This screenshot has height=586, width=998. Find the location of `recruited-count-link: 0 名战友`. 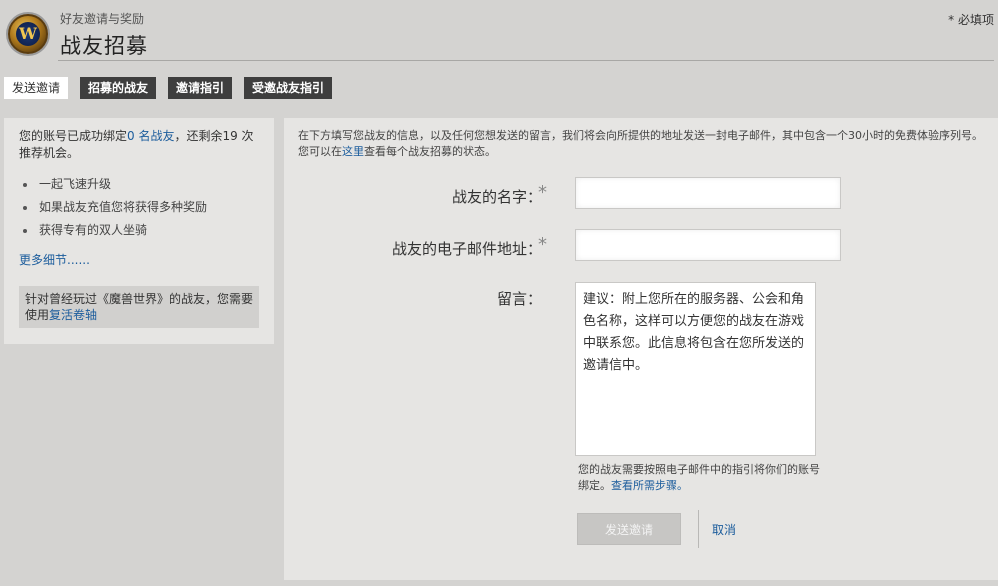

recruited-count-link: 0 名战友 is located at coordinates (150, 136).